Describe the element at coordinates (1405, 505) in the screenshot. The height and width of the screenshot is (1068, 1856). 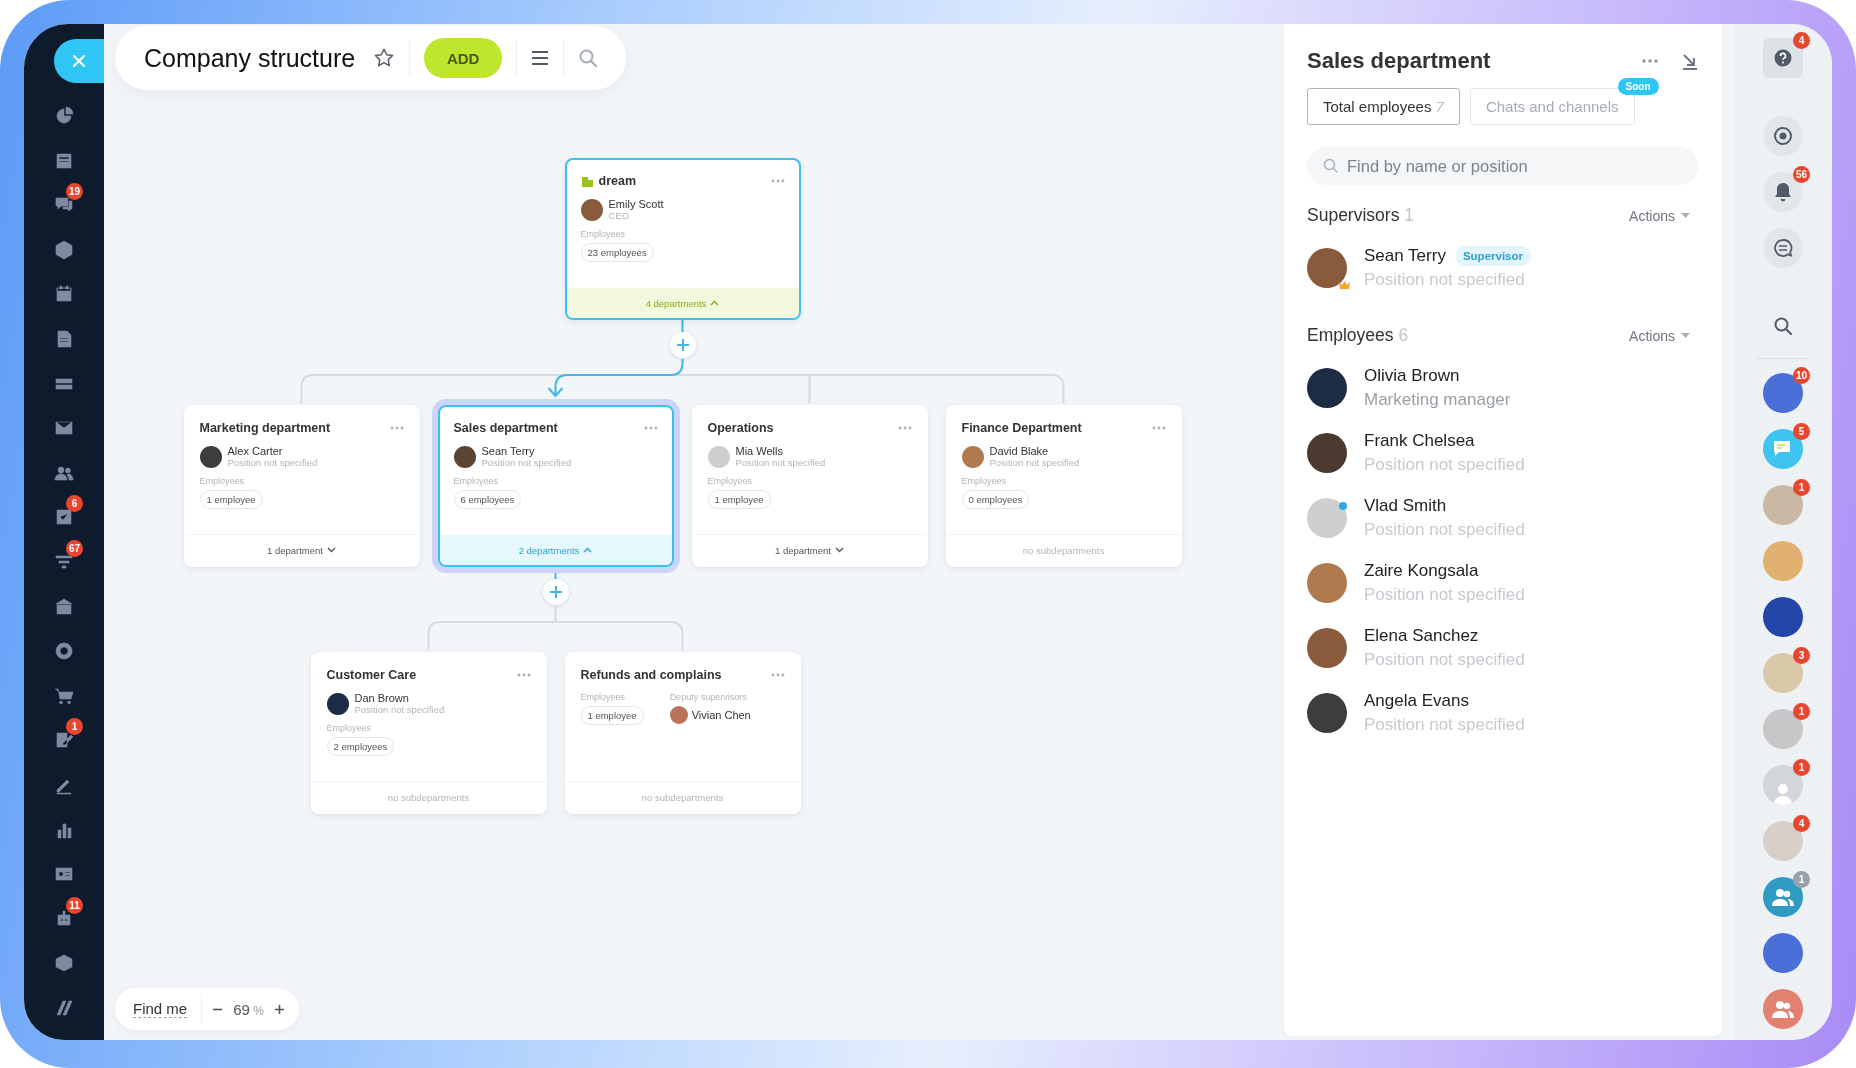
I see `person-name: Vlad Smith` at that location.